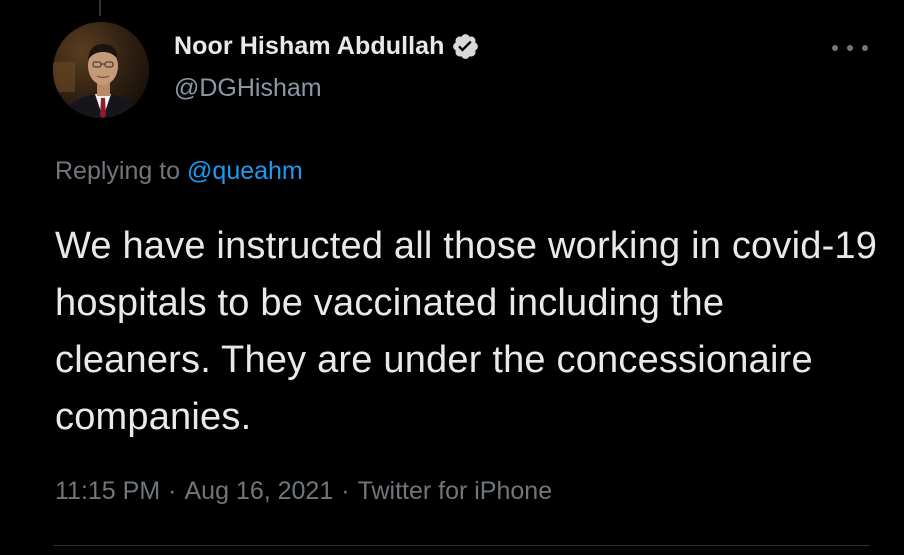  Describe the element at coordinates (455, 491) in the screenshot. I see `tweet-source-link: Twitter for iPhone` at that location.